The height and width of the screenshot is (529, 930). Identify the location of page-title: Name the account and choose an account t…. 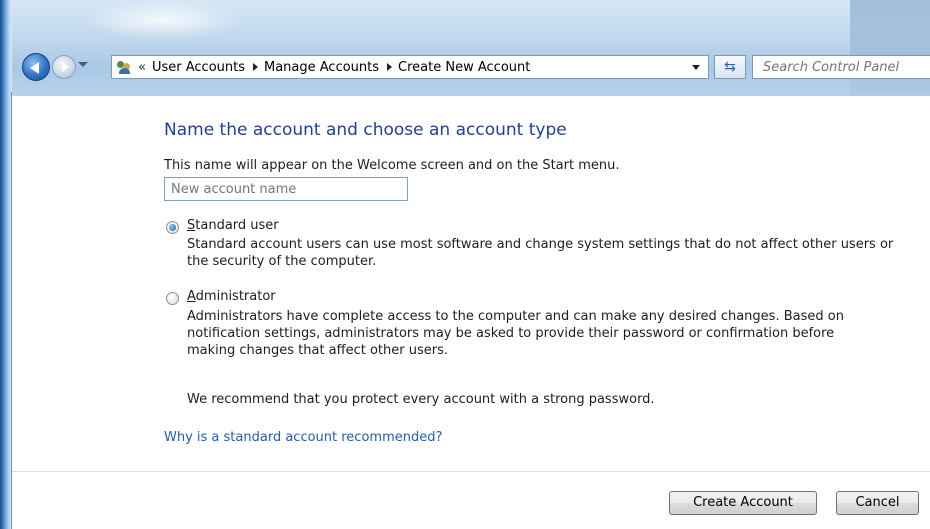
(365, 130).